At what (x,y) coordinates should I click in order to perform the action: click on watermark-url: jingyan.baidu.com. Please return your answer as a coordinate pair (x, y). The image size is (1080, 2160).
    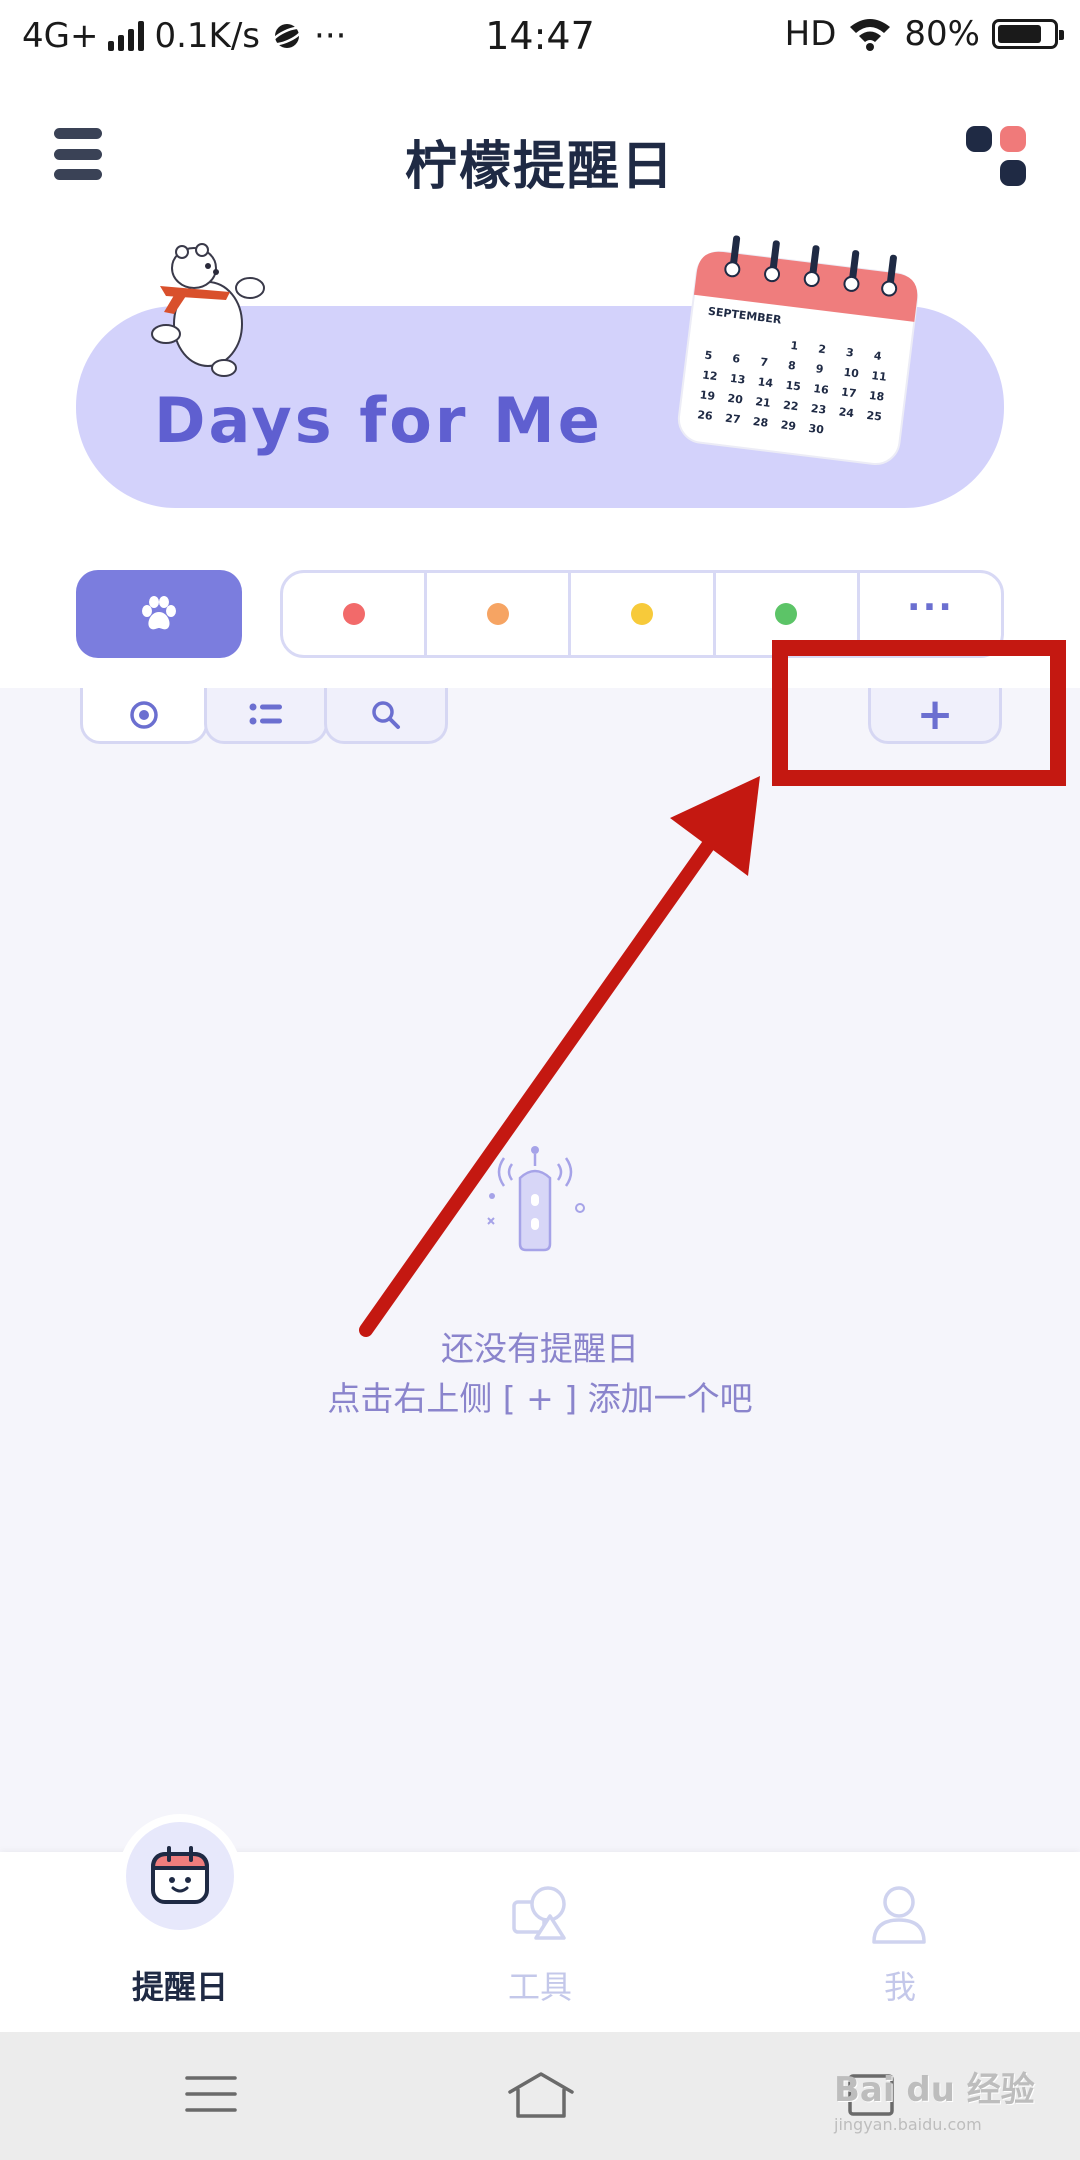
    Looking at the image, I should click on (908, 2124).